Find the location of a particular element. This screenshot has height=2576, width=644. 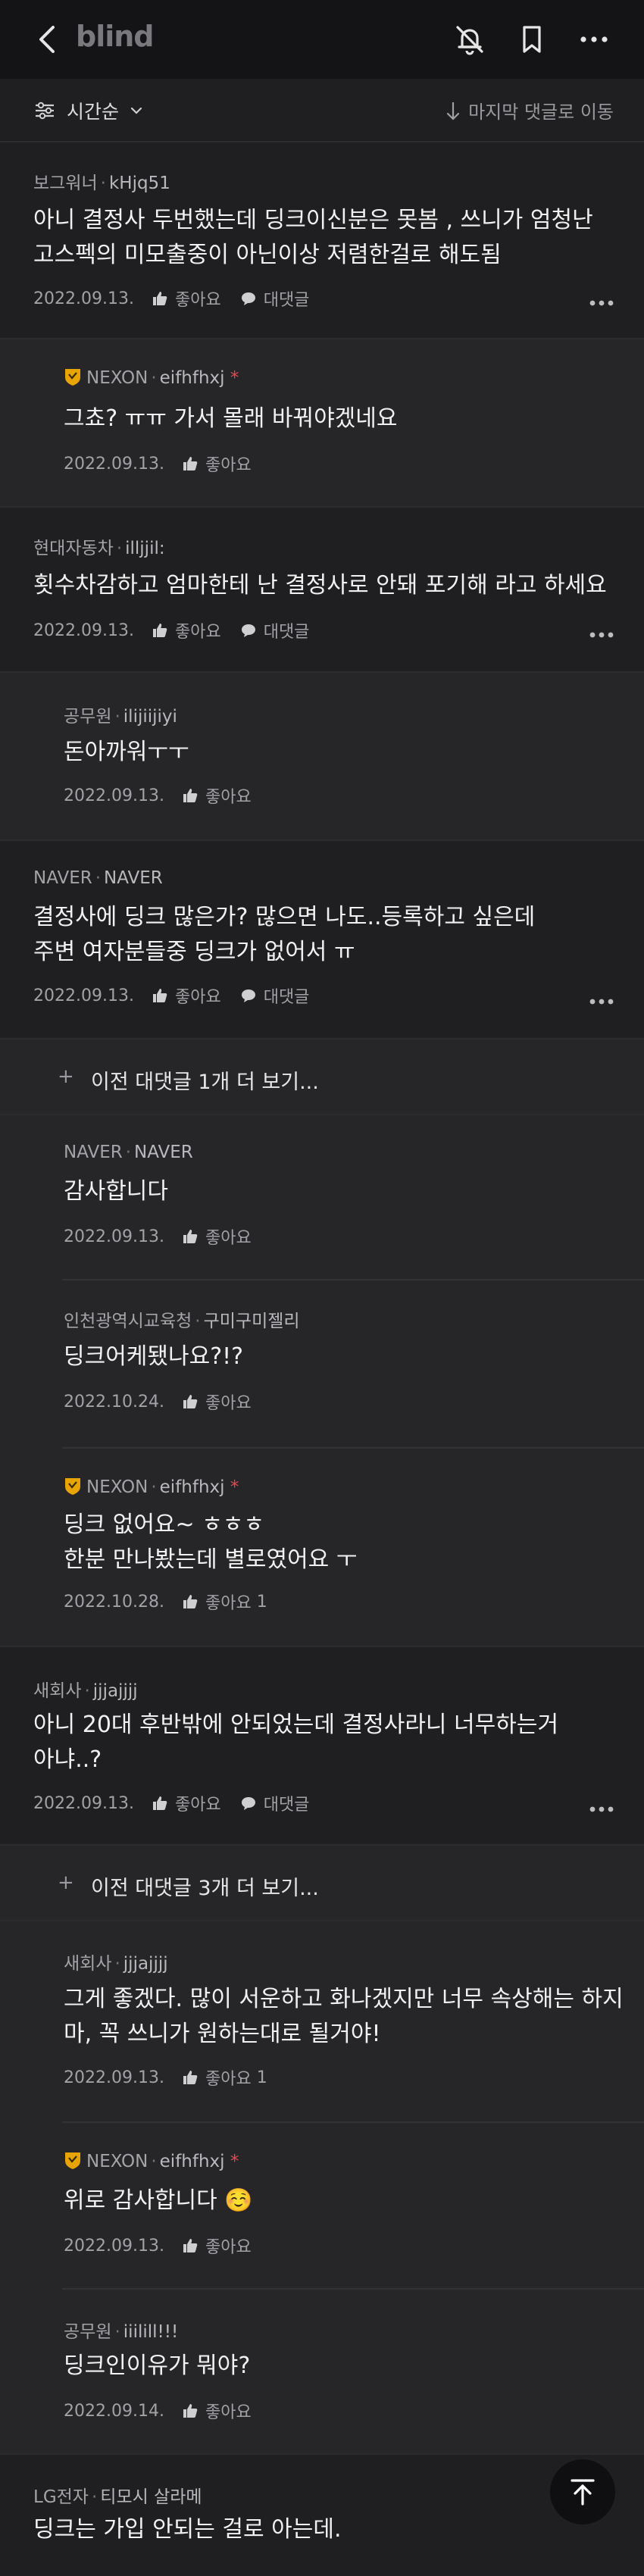

comment-body: 횟수차감하고 엄마한테 난 결정사로 안돼 포기해 라고 하세요 is located at coordinates (320, 585).